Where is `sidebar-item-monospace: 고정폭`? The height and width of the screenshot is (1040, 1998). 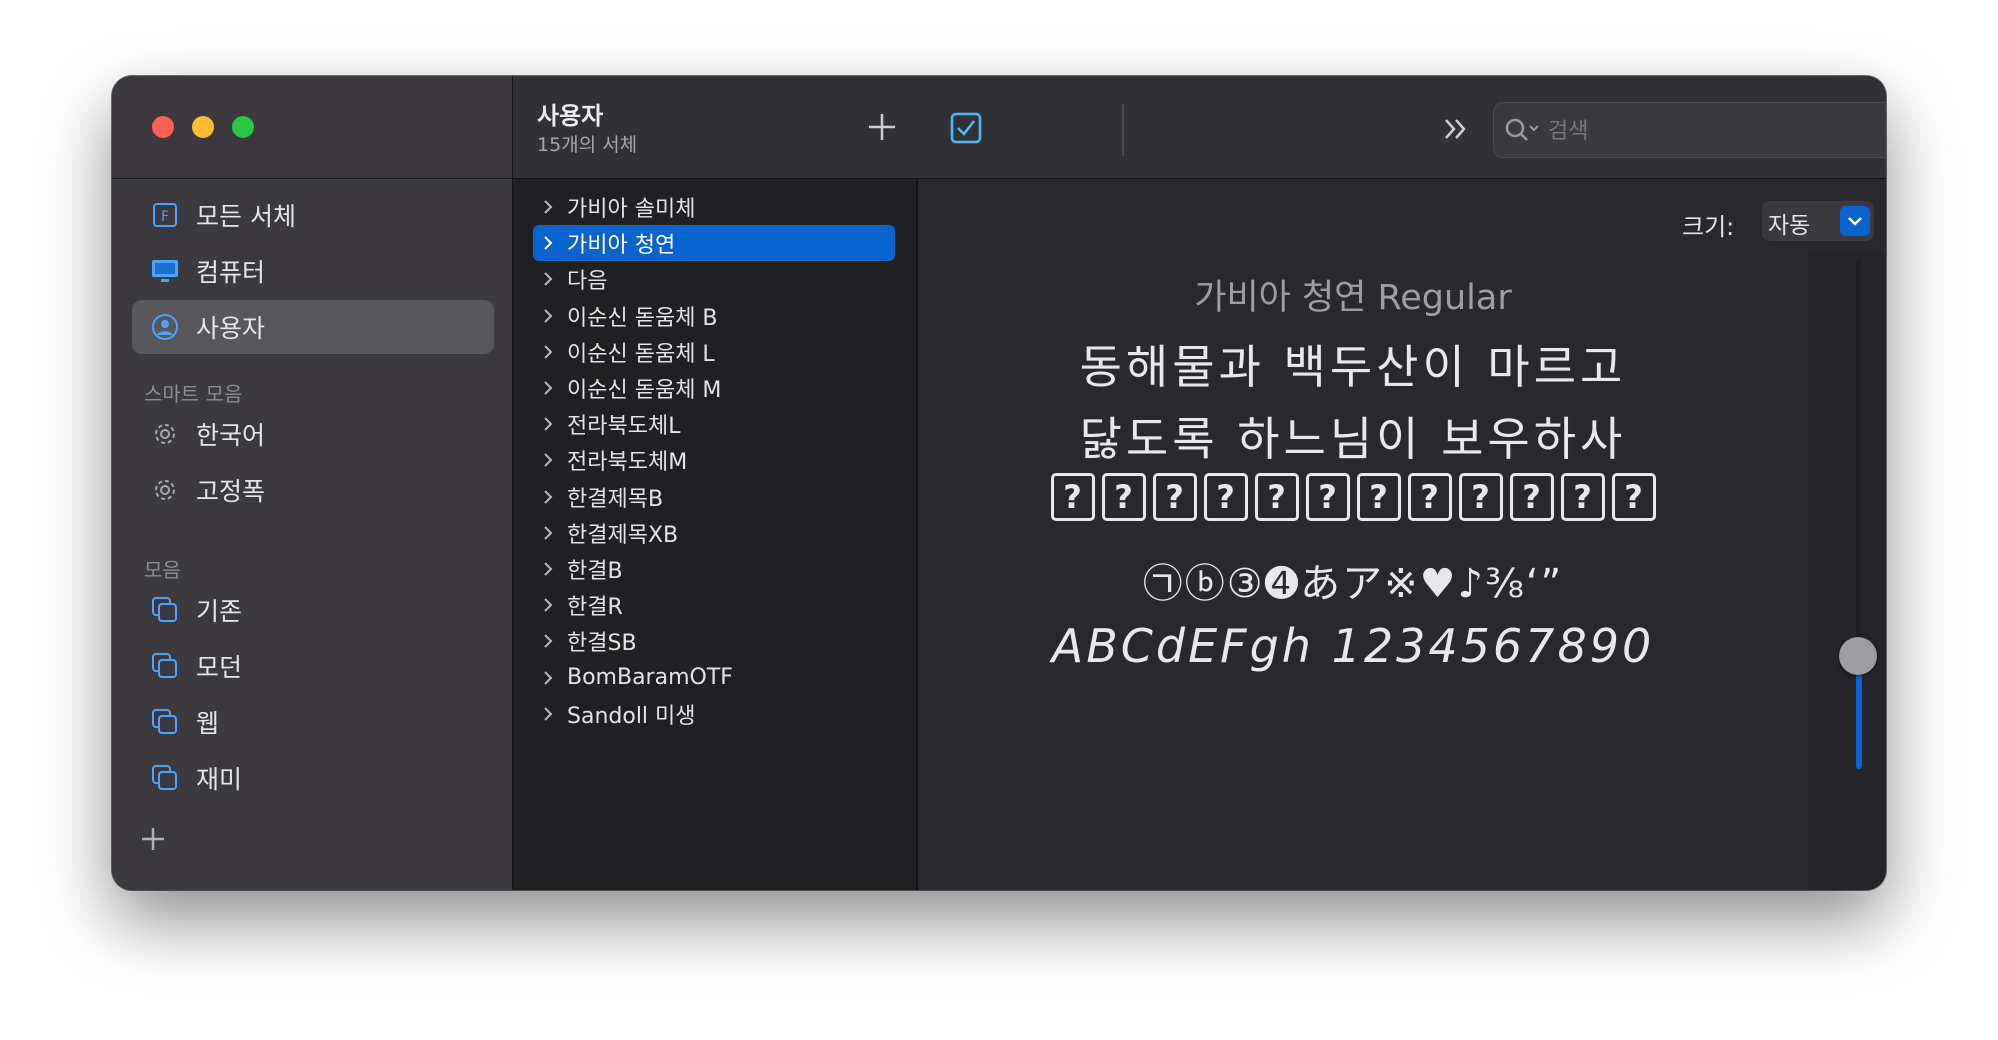 sidebar-item-monospace: 고정폭 is located at coordinates (313, 490).